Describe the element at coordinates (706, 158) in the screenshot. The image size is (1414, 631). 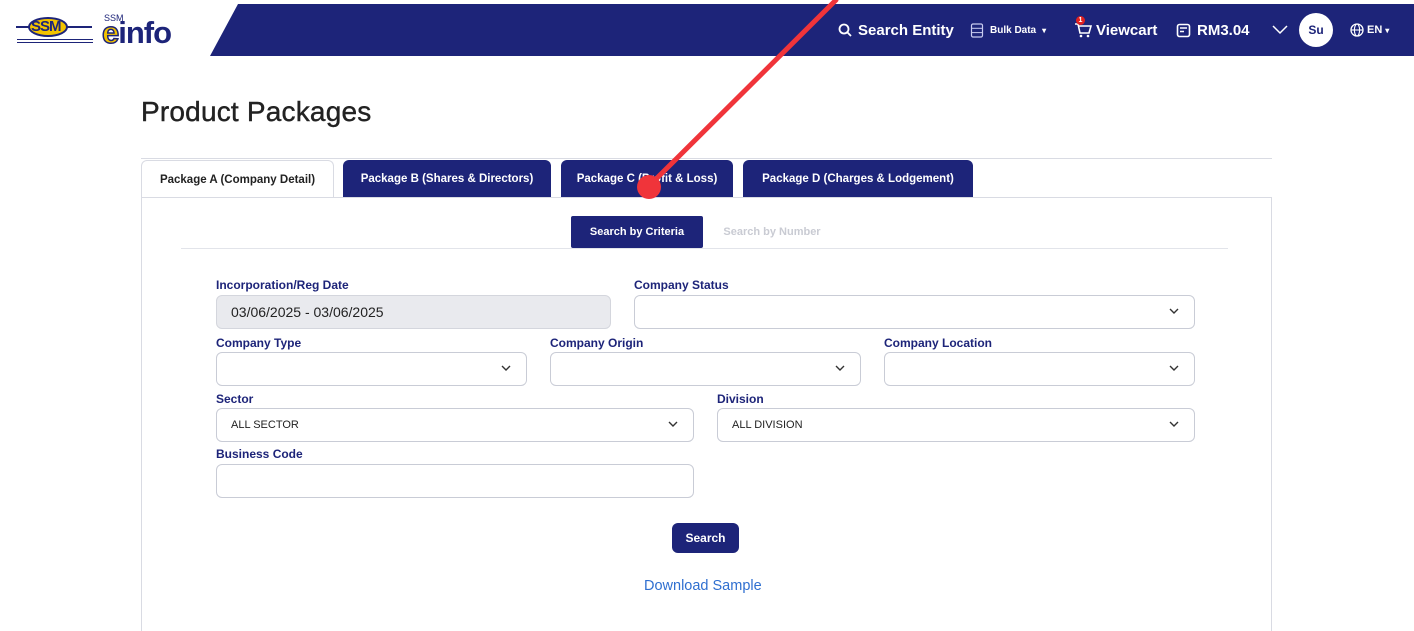
I see `tabs-divider` at that location.